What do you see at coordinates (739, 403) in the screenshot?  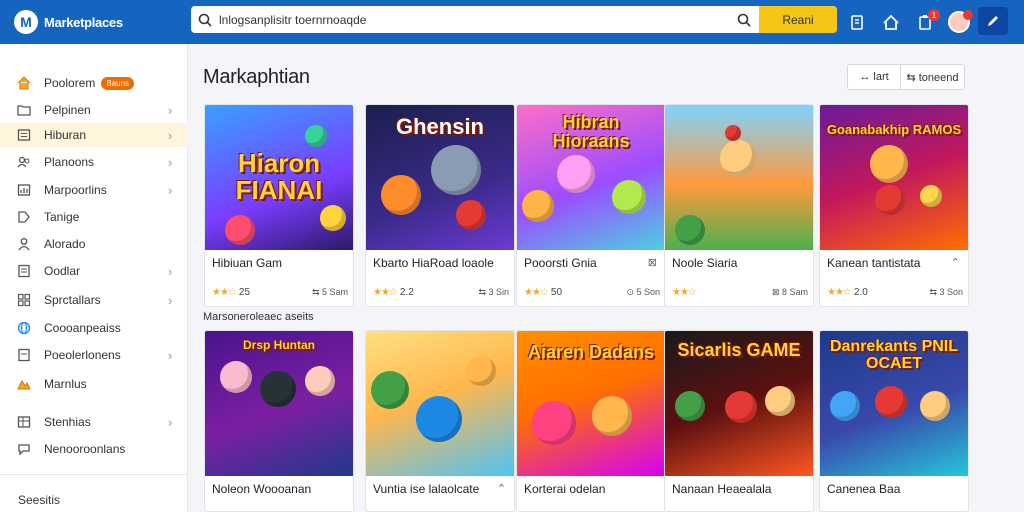 I see `game-thumbnail: Sicarlis GAME` at bounding box center [739, 403].